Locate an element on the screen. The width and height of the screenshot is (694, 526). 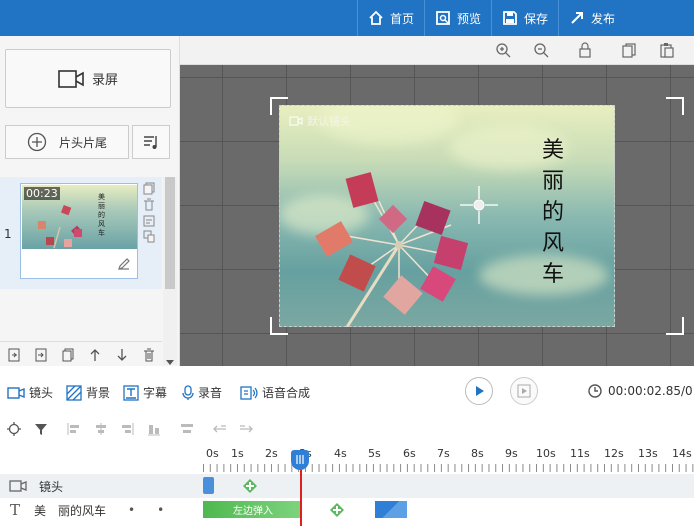
home-label: 首页 is located at coordinates (402, 18).